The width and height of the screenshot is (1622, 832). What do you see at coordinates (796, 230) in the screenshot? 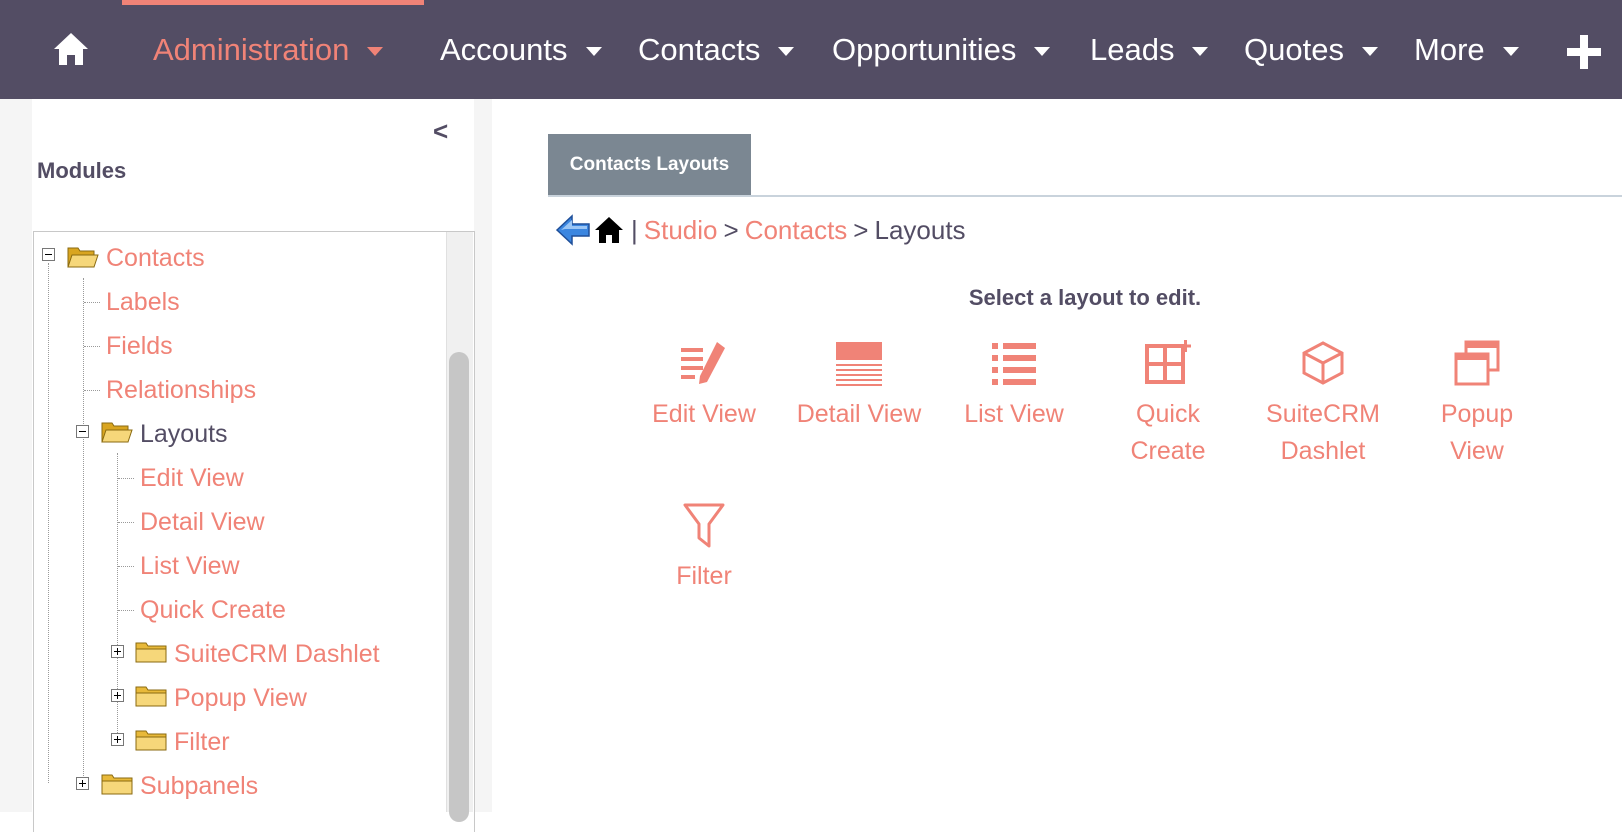
I see `breadcrumb-contacts-link: Contacts` at bounding box center [796, 230].